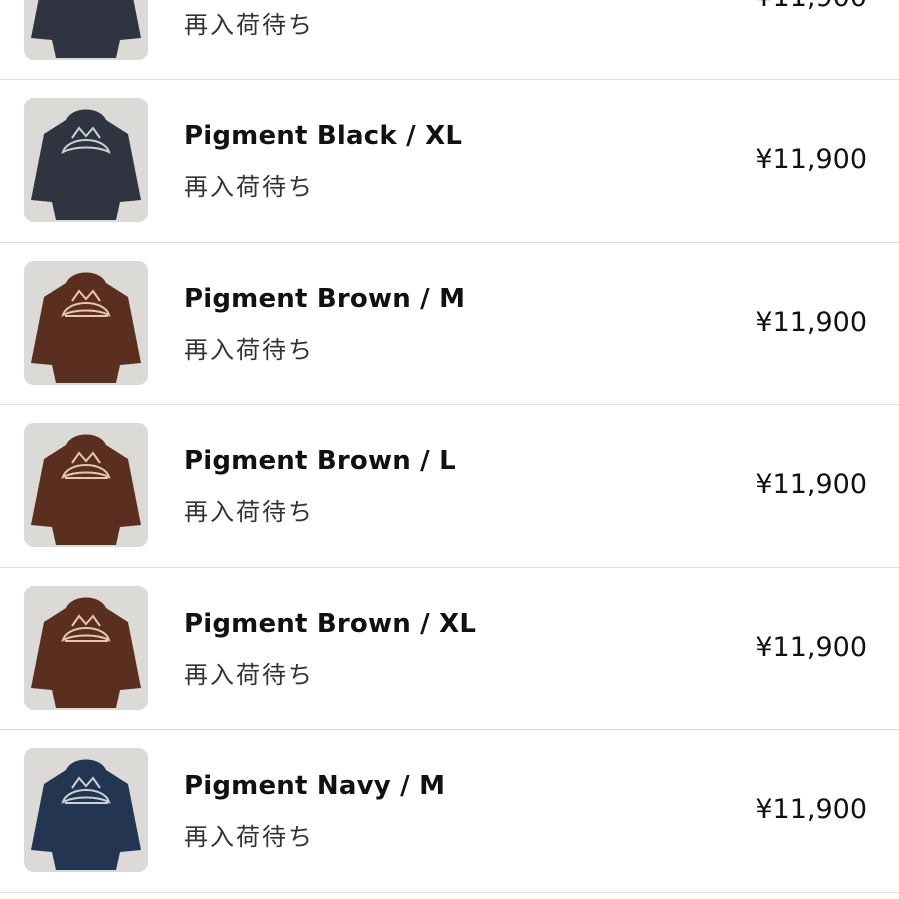 The image size is (899, 899). What do you see at coordinates (449, 40) in the screenshot?
I see `product-row: 再入荷待ち ¥11,900` at bounding box center [449, 40].